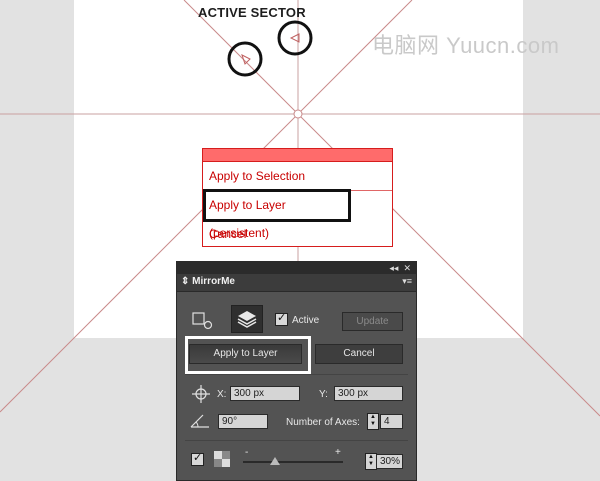  I want to click on active-checkbox: ✓, so click(281, 319).